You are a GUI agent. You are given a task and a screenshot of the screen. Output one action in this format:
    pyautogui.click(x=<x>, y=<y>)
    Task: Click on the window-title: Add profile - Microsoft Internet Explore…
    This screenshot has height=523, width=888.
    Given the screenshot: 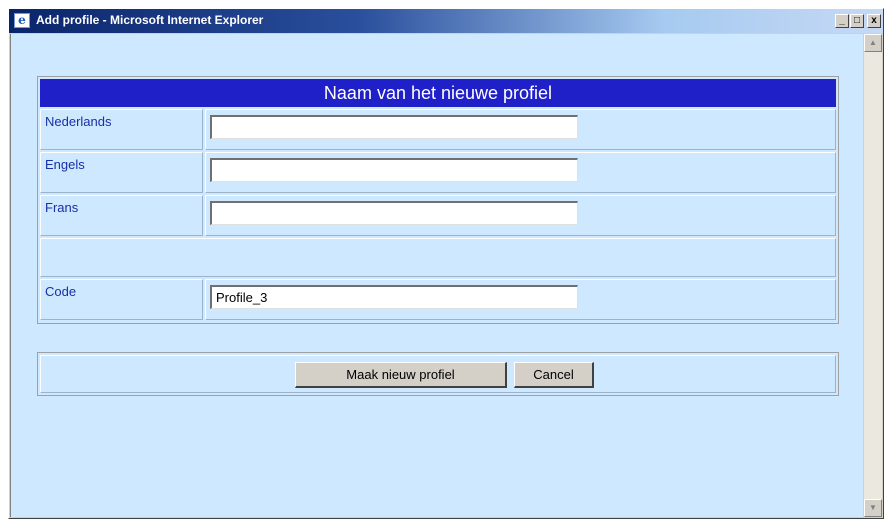 What is the action you would take?
    pyautogui.click(x=150, y=20)
    